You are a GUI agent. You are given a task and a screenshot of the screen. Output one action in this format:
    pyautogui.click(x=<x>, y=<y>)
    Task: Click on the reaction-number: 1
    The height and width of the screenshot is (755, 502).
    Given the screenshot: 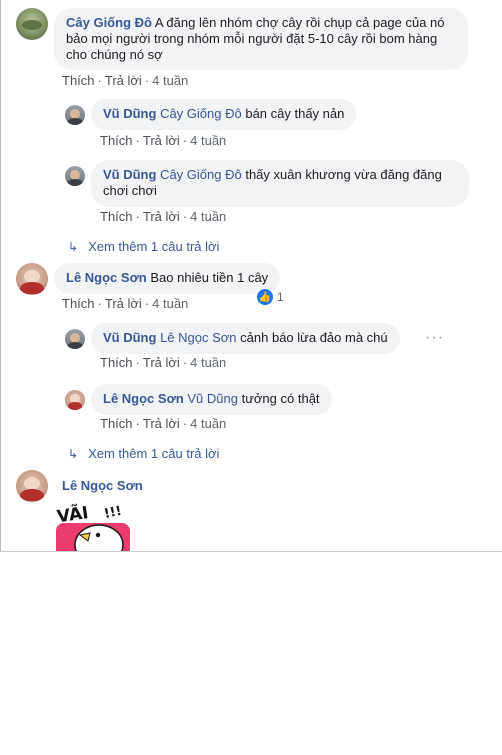 What is the action you would take?
    pyautogui.click(x=280, y=297)
    